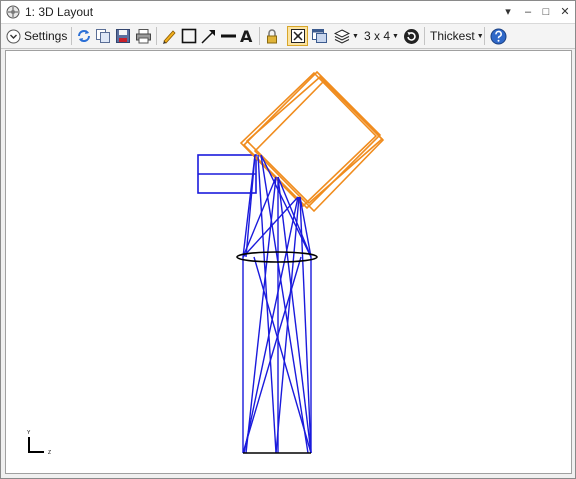 The width and height of the screenshot is (576, 479). What do you see at coordinates (59, 12) in the screenshot?
I see `window-title: 1: 3D Layout` at bounding box center [59, 12].